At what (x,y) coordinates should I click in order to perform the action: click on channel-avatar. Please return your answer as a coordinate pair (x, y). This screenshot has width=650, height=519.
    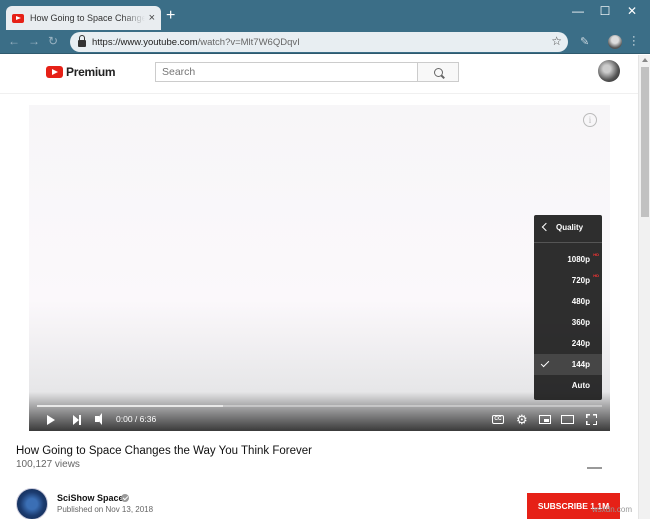
    Looking at the image, I should click on (32, 503).